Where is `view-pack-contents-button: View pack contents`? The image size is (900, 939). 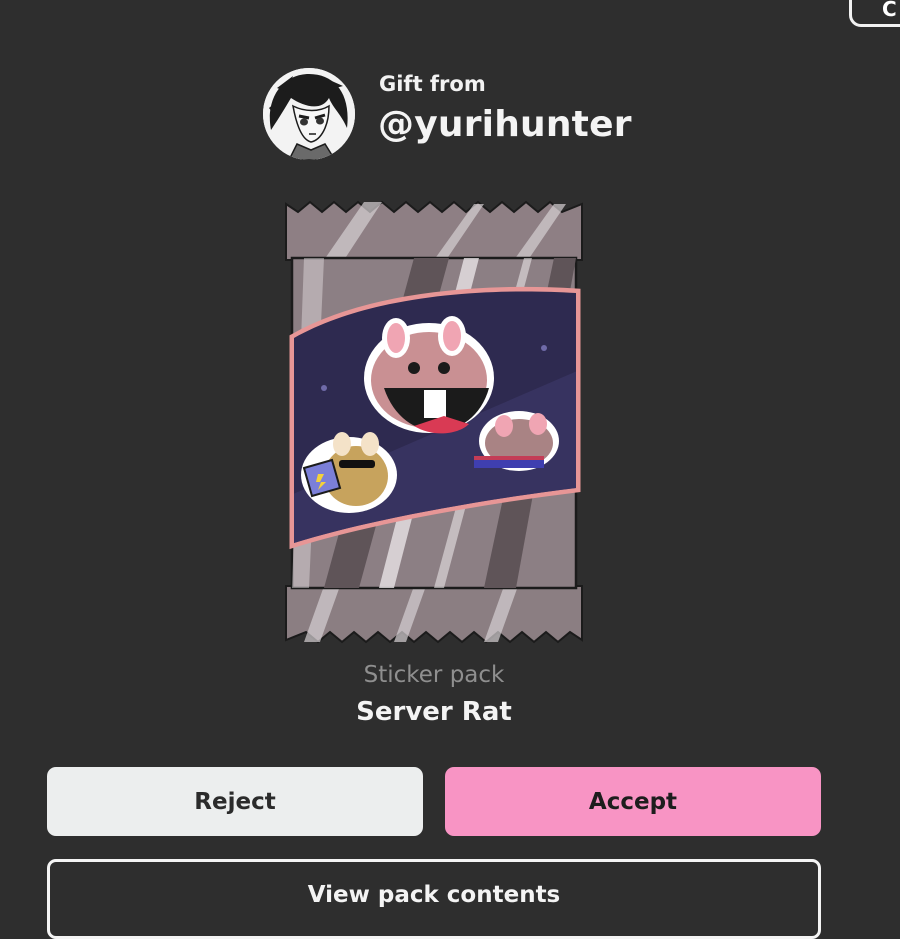 view-pack-contents-button: View pack contents is located at coordinates (434, 899).